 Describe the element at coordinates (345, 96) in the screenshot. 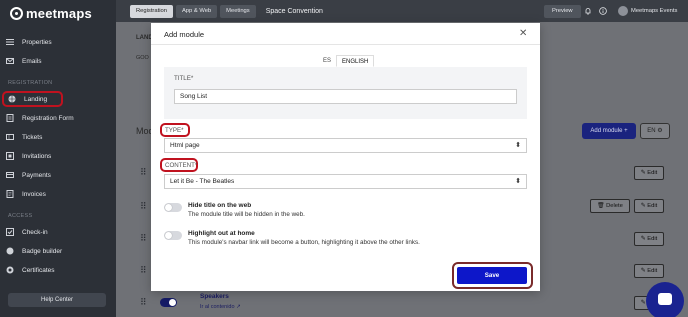

I see `title-input: Song List` at that location.